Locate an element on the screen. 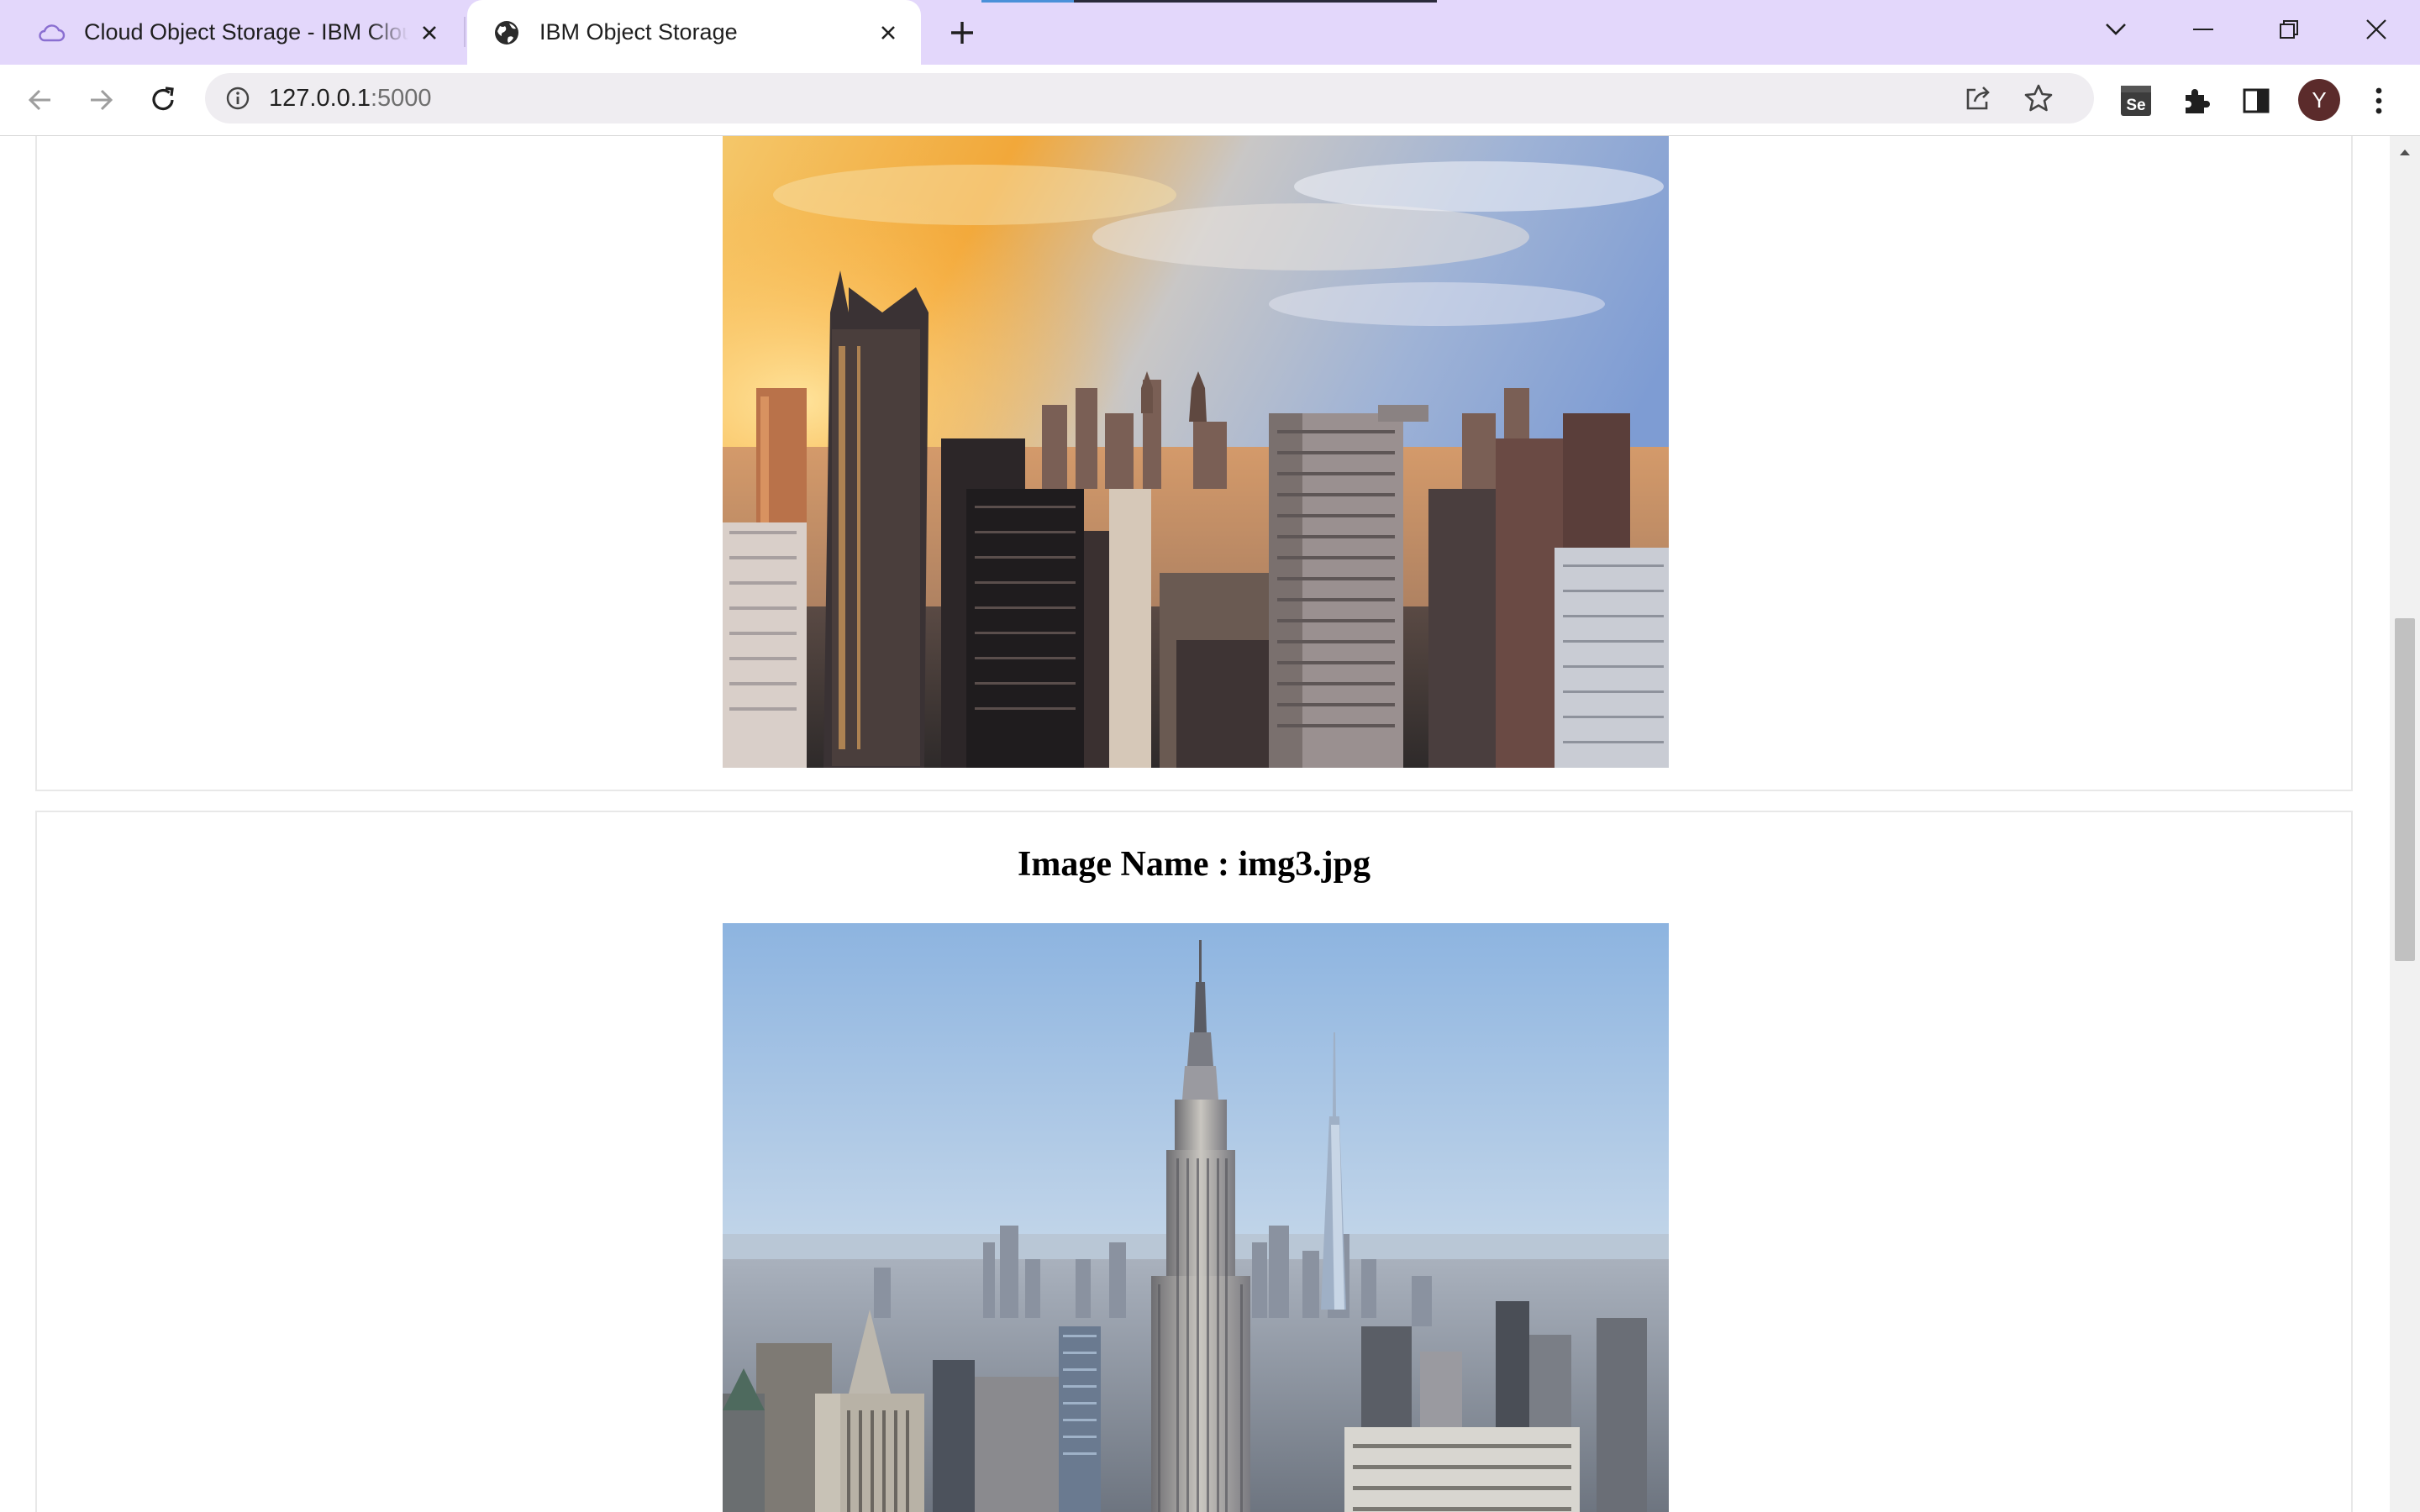 Image resolution: width=2420 pixels, height=1512 pixels. selenium-extension-icon: Se is located at coordinates (2136, 101).